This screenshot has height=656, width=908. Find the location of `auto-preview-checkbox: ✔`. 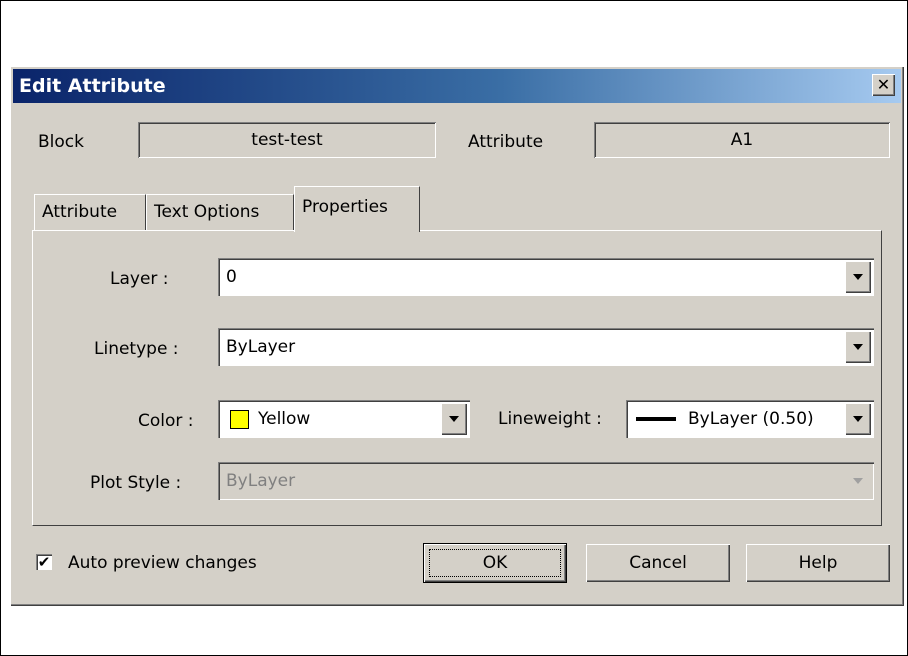

auto-preview-checkbox: ✔ is located at coordinates (44, 562).